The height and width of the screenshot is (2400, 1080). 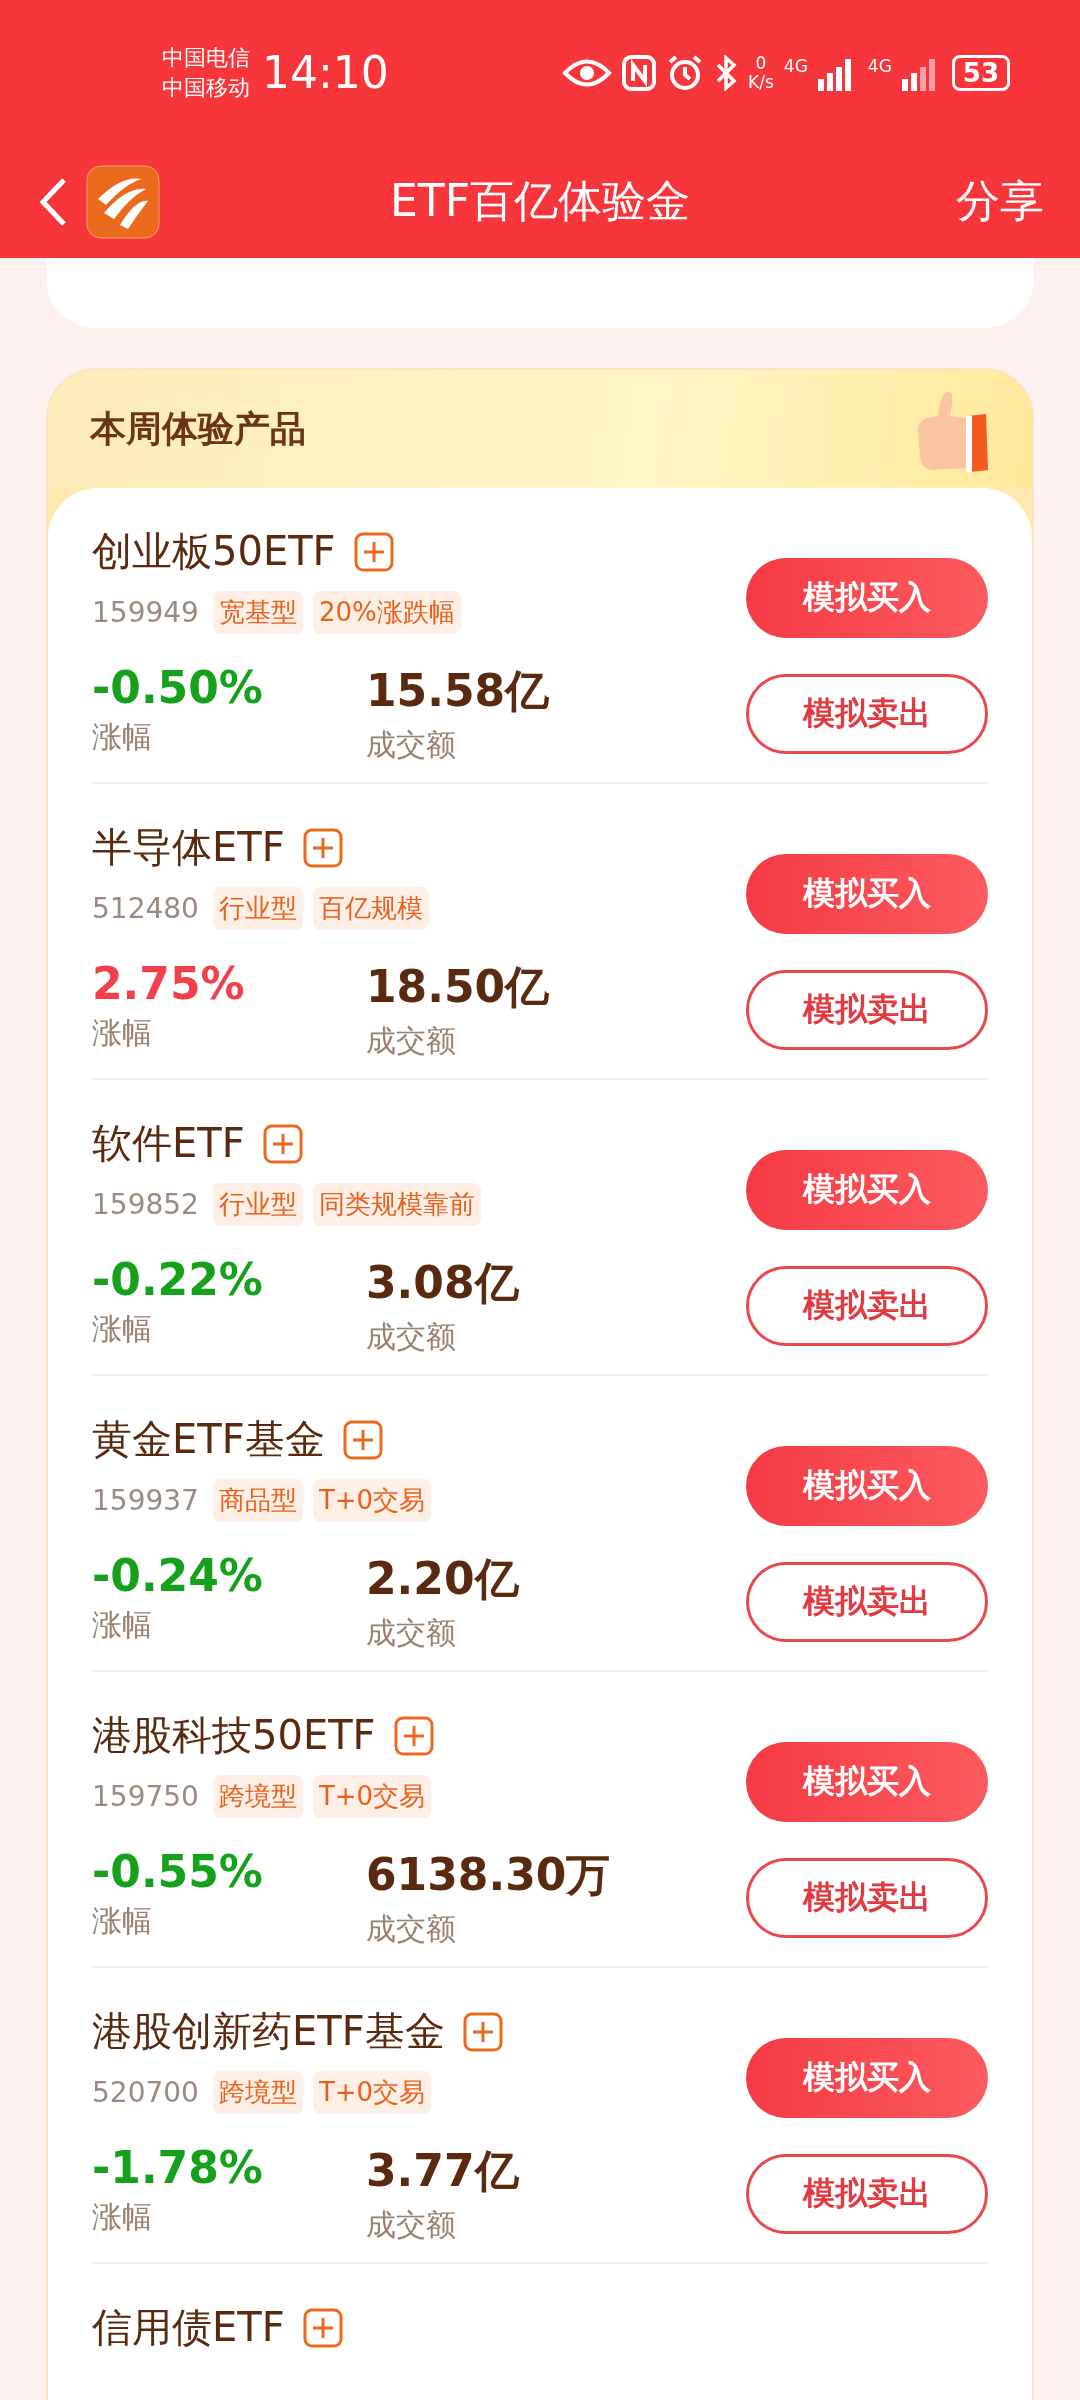 I want to click on turnover-value: 3.77亿, so click(x=443, y=2171).